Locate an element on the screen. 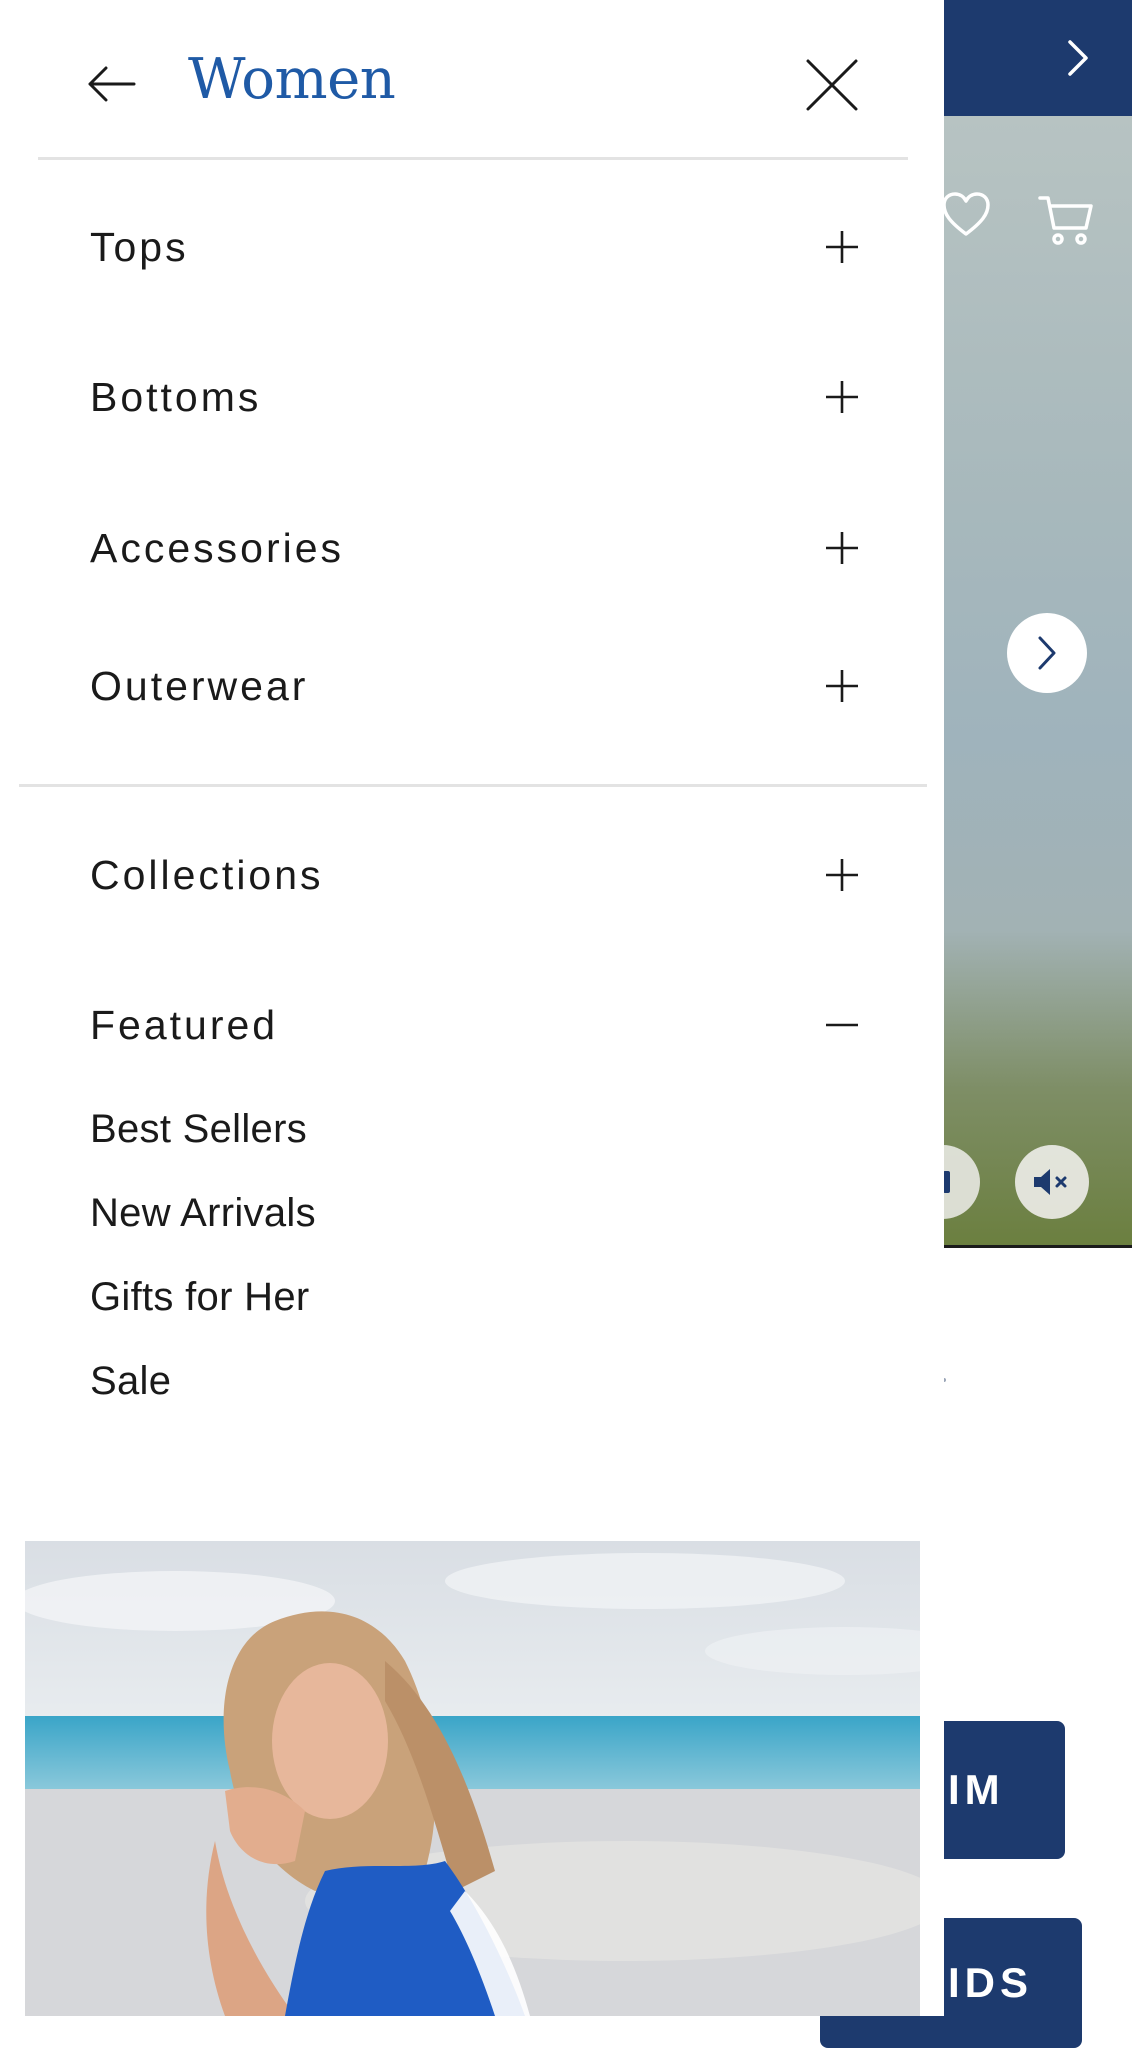  featured-link-gifts-for-her: Gifts for Her is located at coordinates (200, 1297).